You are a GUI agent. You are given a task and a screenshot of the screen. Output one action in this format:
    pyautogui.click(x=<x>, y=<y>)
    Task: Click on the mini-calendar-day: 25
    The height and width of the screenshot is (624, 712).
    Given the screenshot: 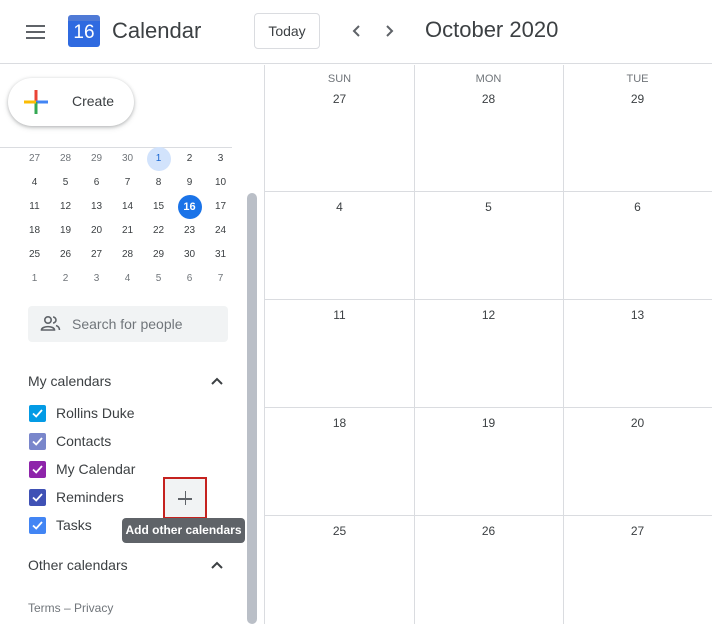 What is the action you would take?
    pyautogui.click(x=34, y=255)
    